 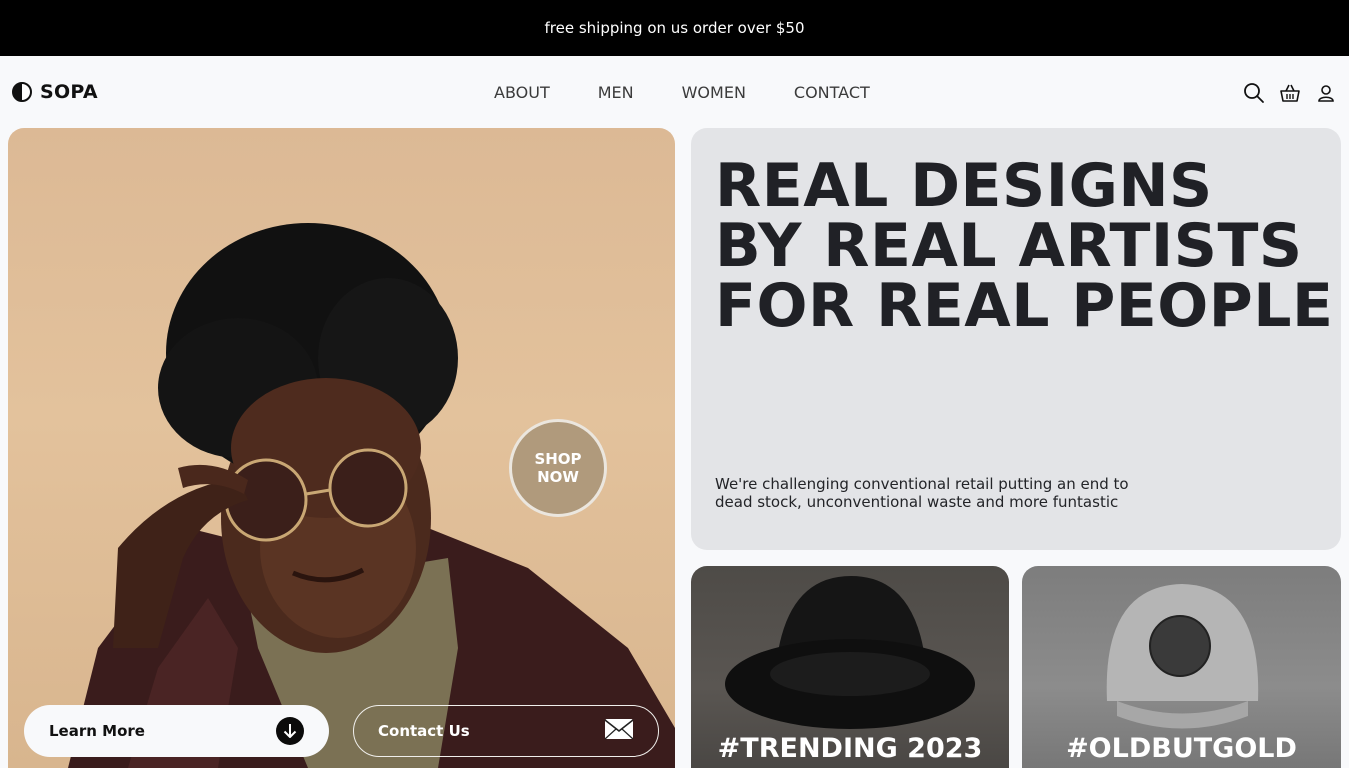 I want to click on mail-icon, so click(x=619, y=731).